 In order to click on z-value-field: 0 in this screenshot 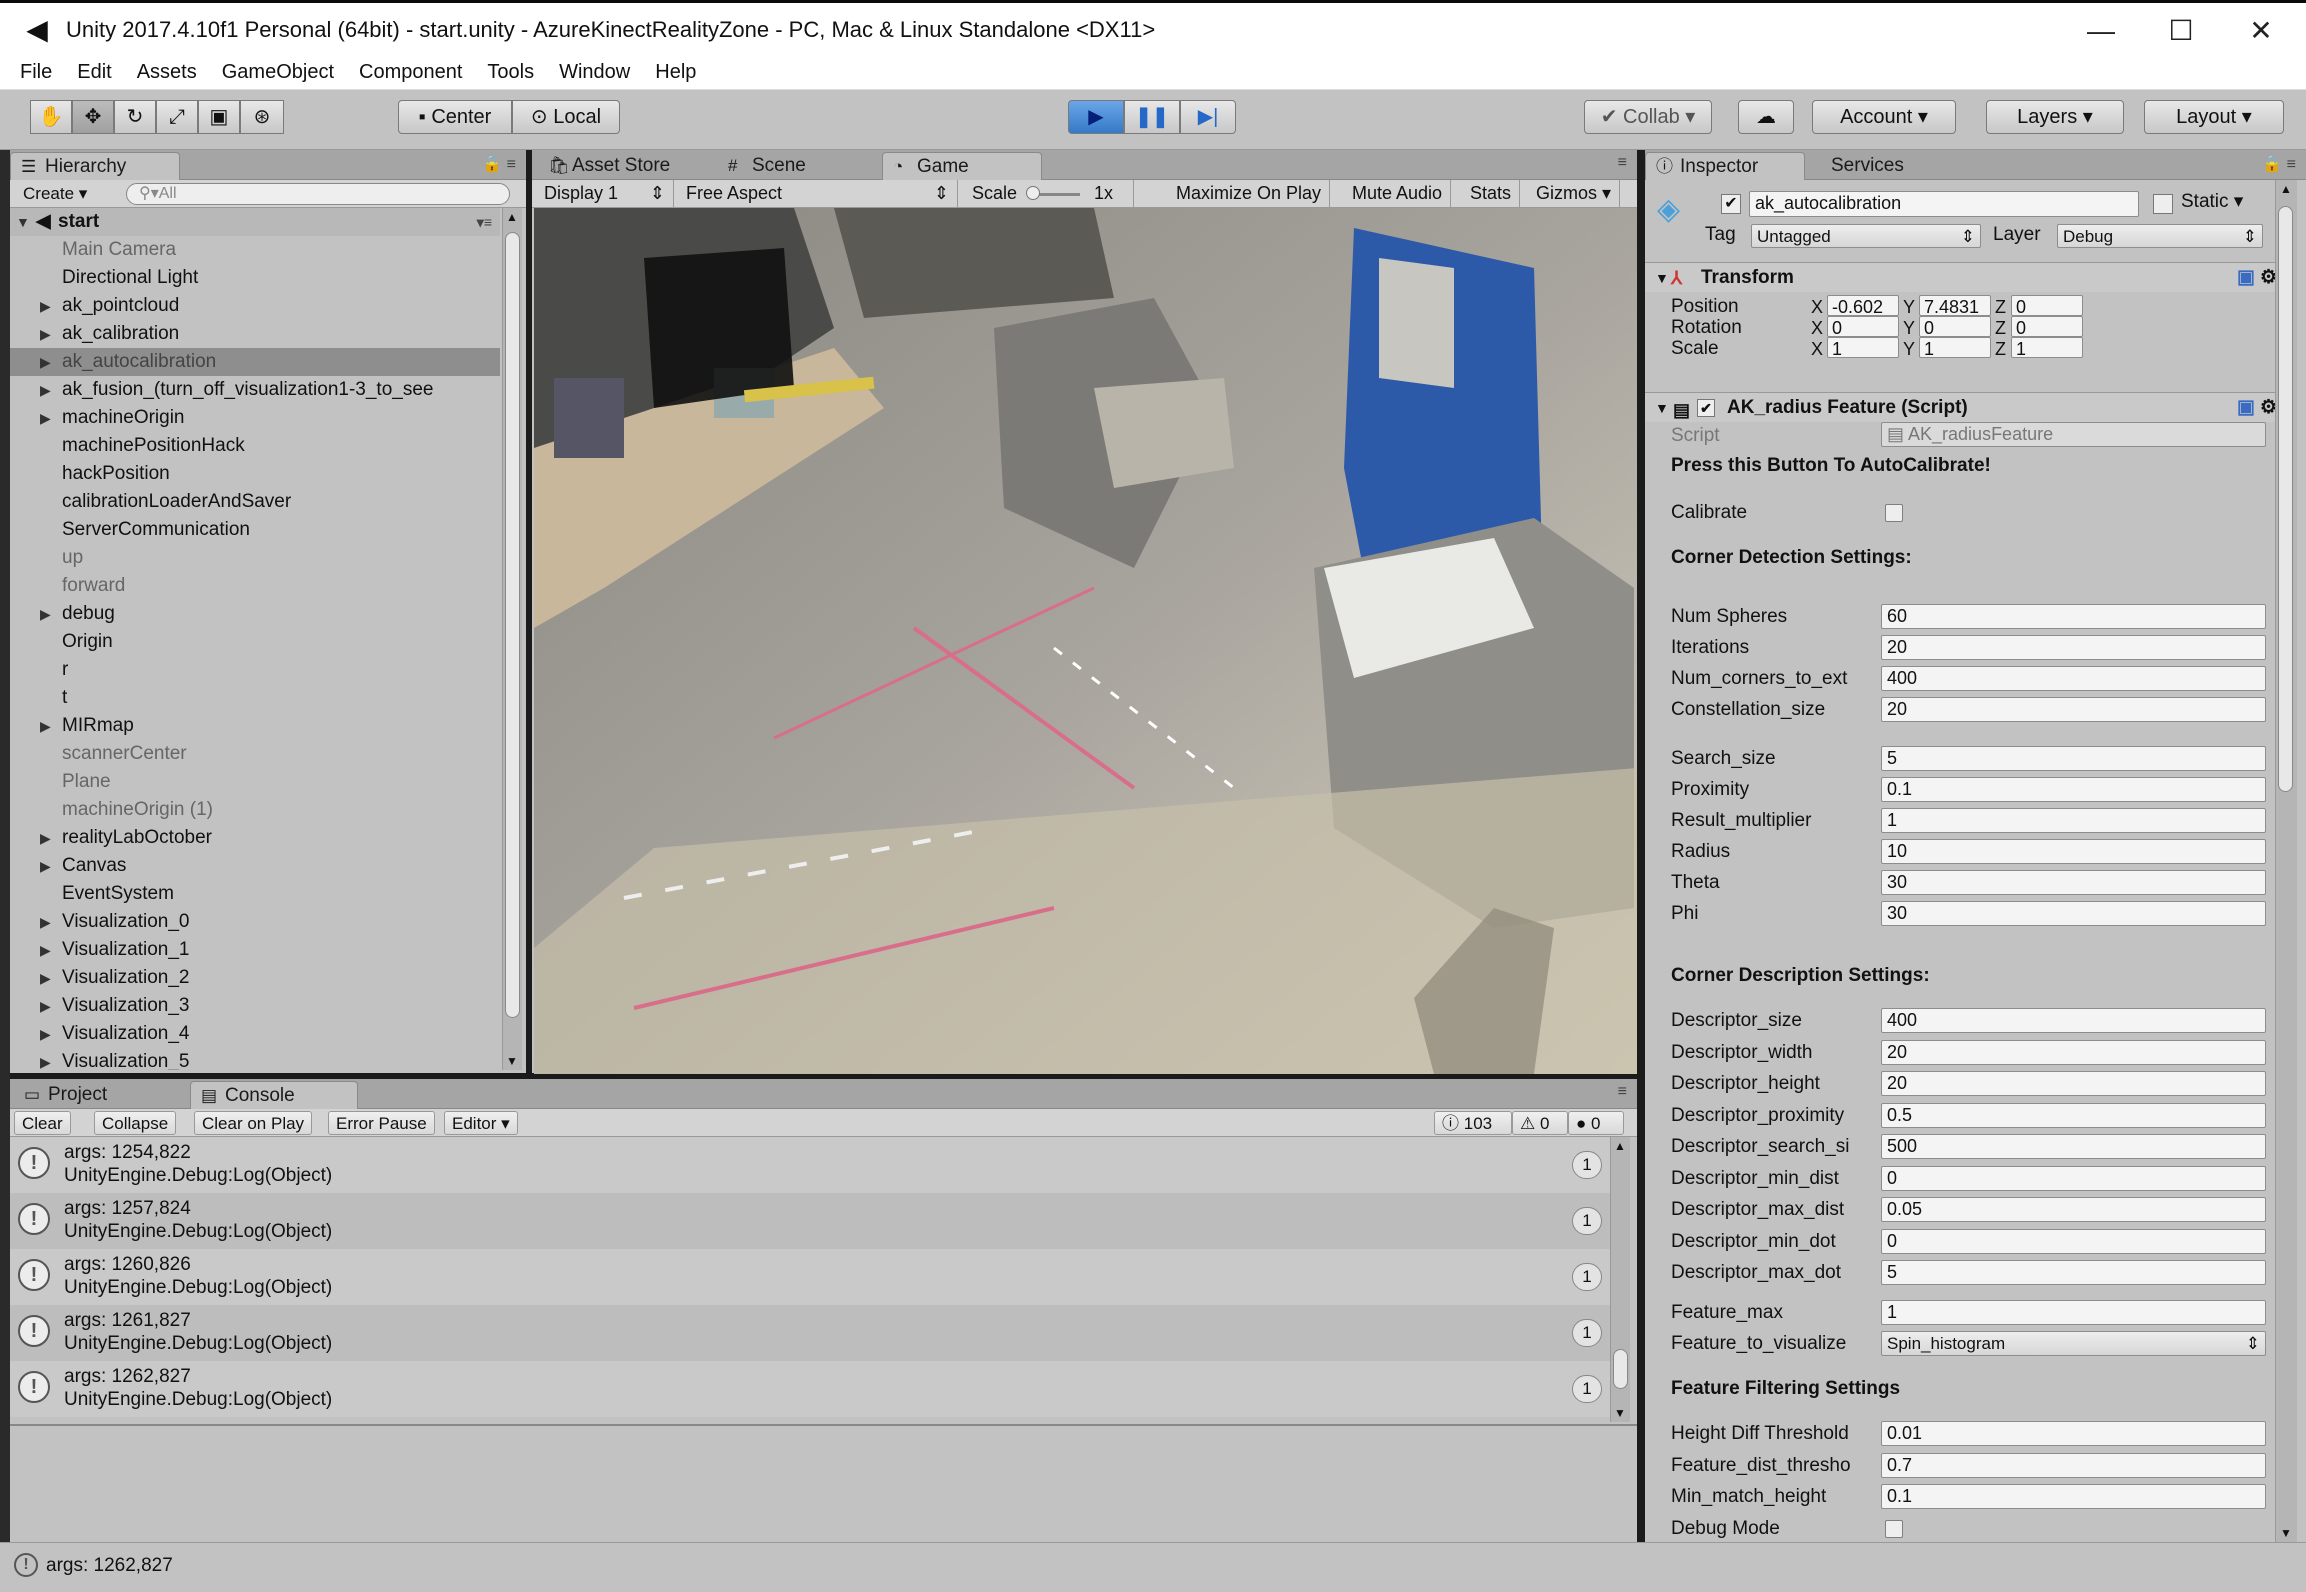, I will do `click(2047, 327)`.